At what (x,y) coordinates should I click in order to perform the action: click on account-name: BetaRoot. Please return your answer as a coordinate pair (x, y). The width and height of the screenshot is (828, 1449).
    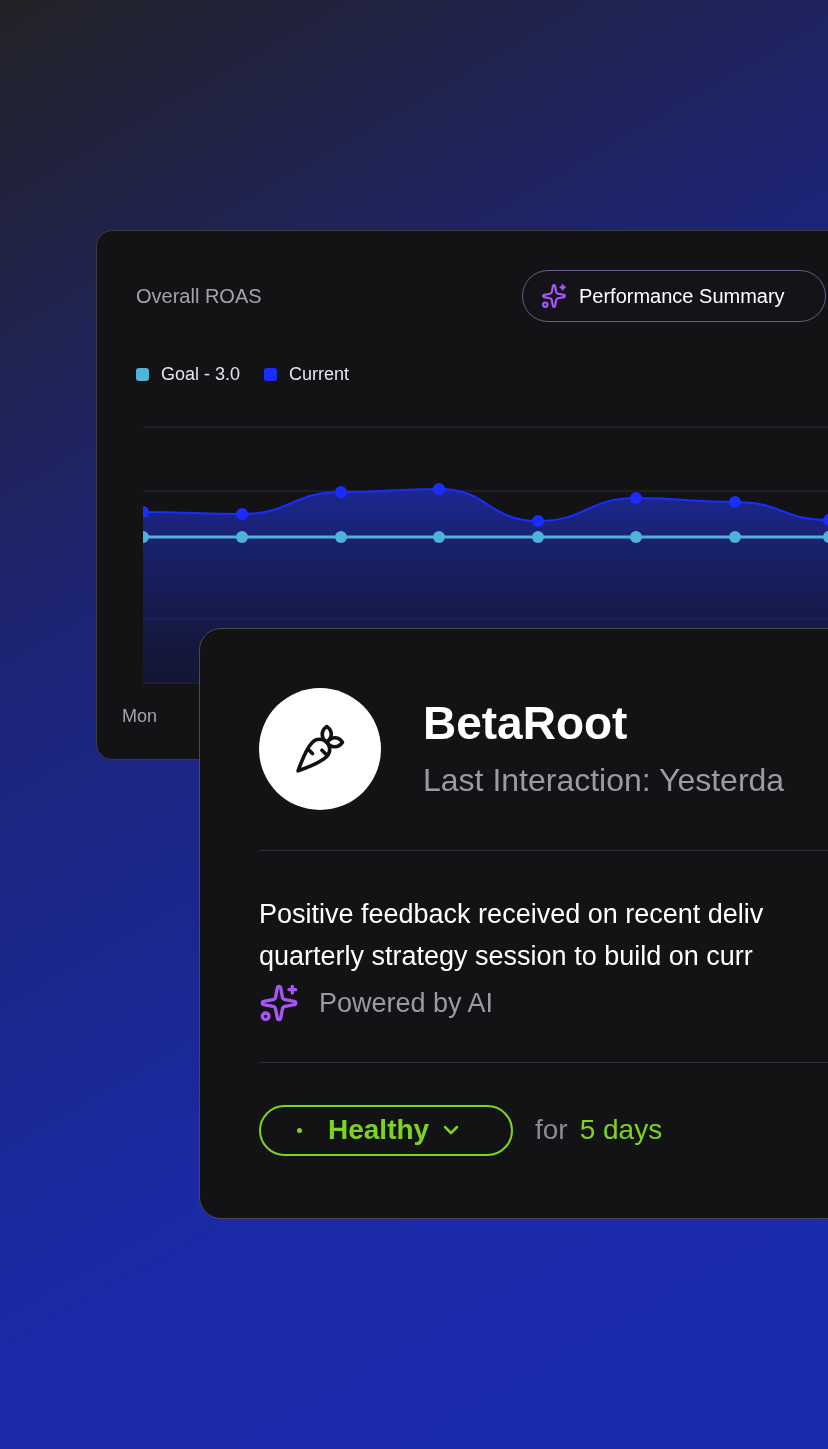
    Looking at the image, I should click on (526, 723).